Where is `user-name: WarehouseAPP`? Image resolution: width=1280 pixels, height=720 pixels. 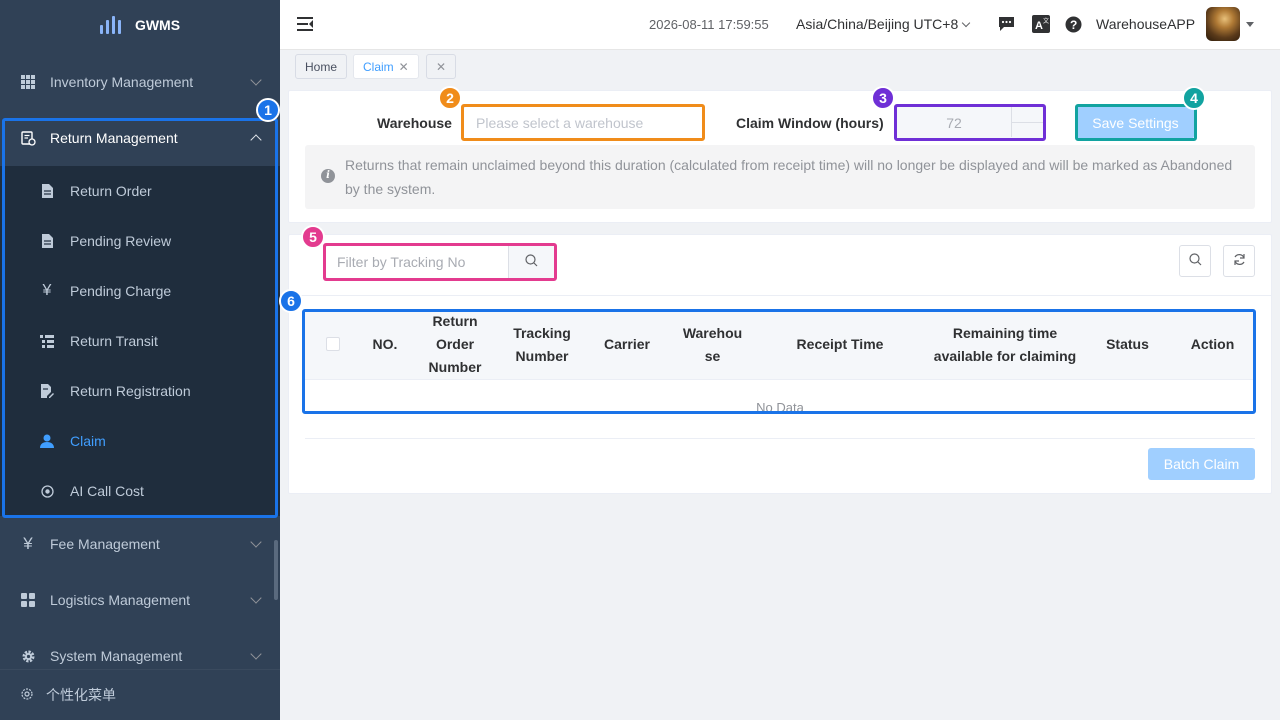
user-name: WarehouseAPP is located at coordinates (1145, 24).